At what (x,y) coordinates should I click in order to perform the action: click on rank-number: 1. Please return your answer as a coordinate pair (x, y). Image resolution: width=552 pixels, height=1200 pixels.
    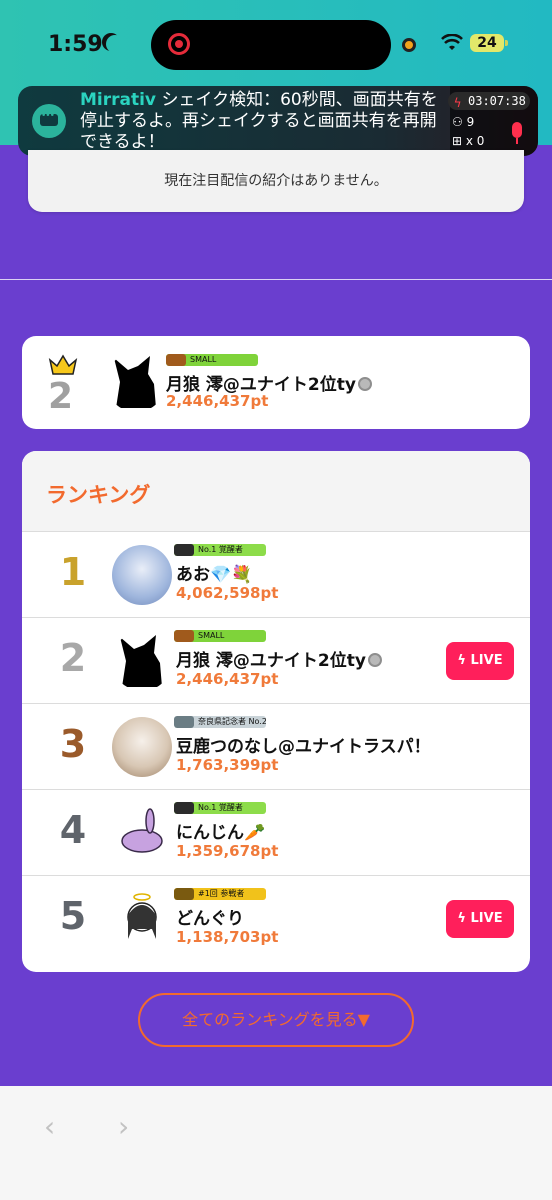
    Looking at the image, I should click on (73, 572).